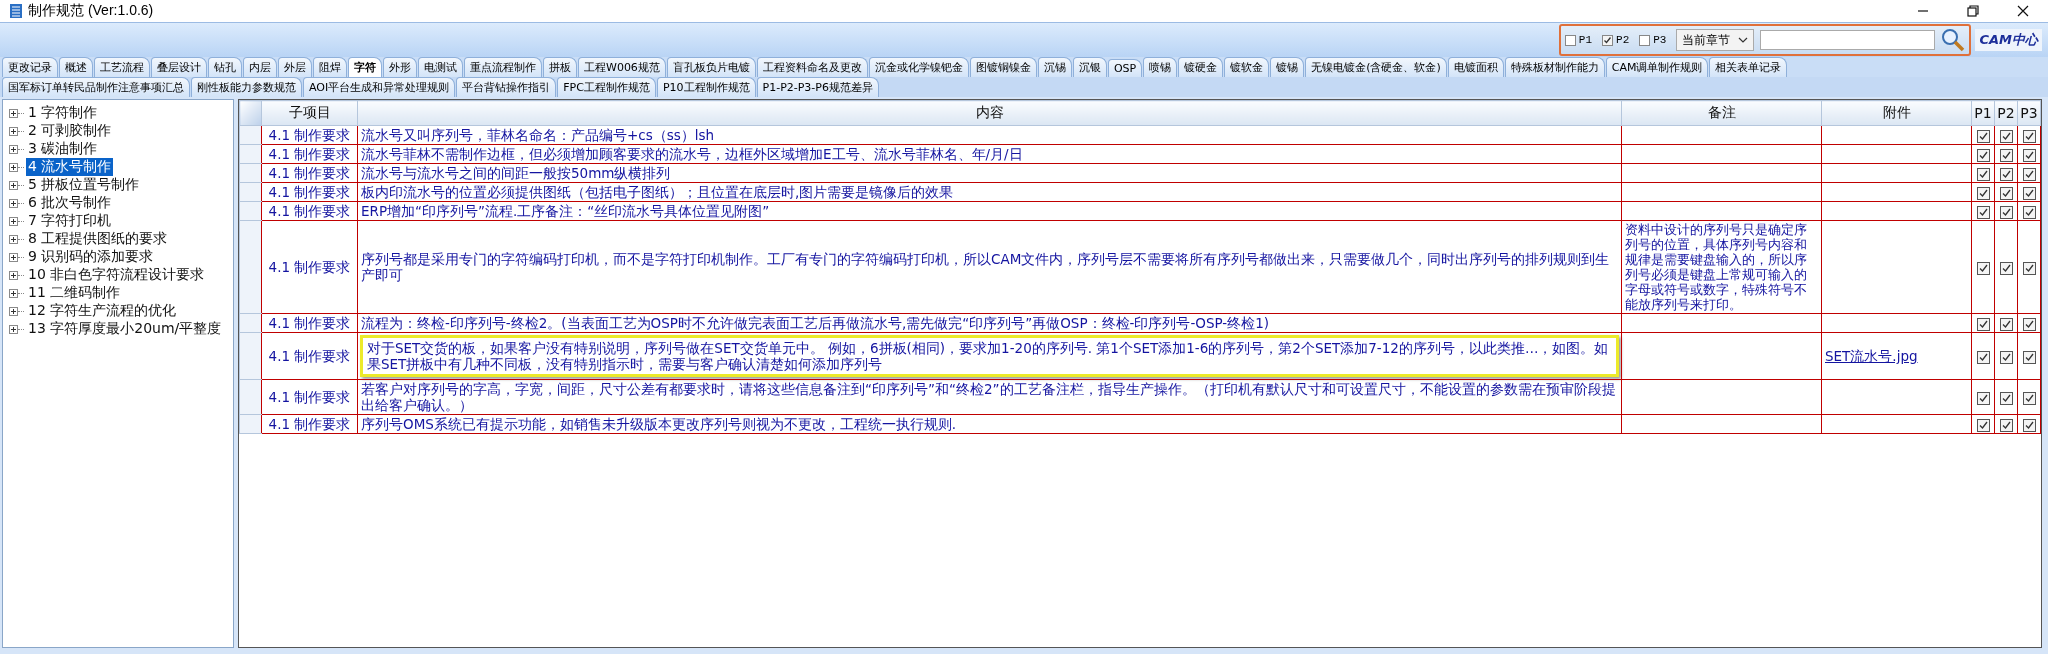 This screenshot has height=654, width=2048. What do you see at coordinates (295, 67) in the screenshot?
I see `tab: 外层` at bounding box center [295, 67].